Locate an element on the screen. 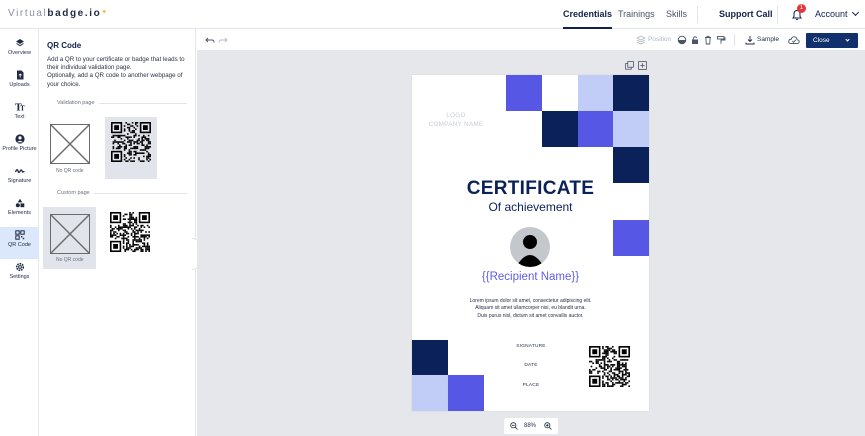 This screenshot has width=865, height=436. logo-text: LOGO is located at coordinates (456, 115).